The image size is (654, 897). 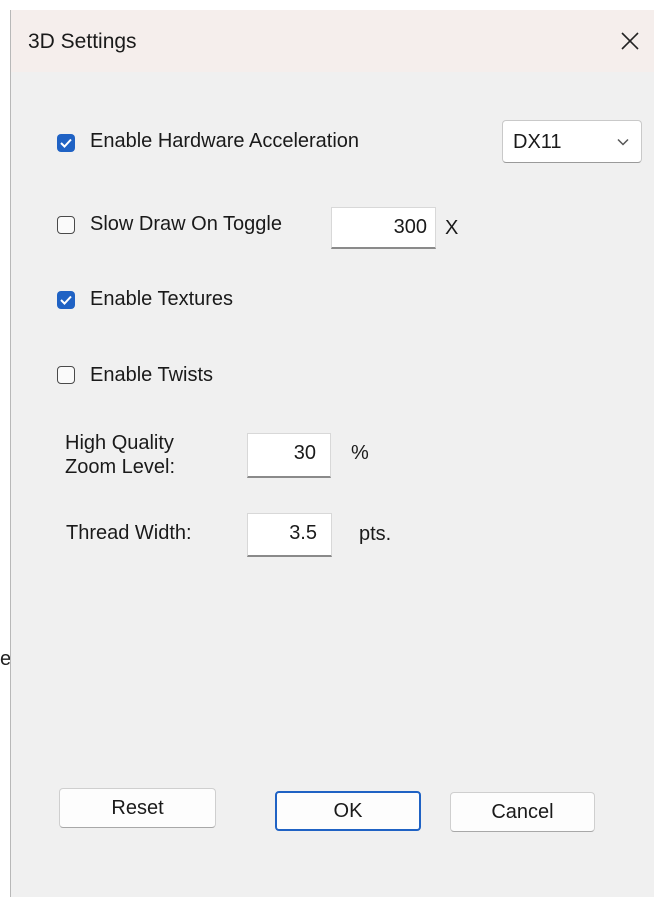 I want to click on ok-button: OK, so click(x=348, y=811).